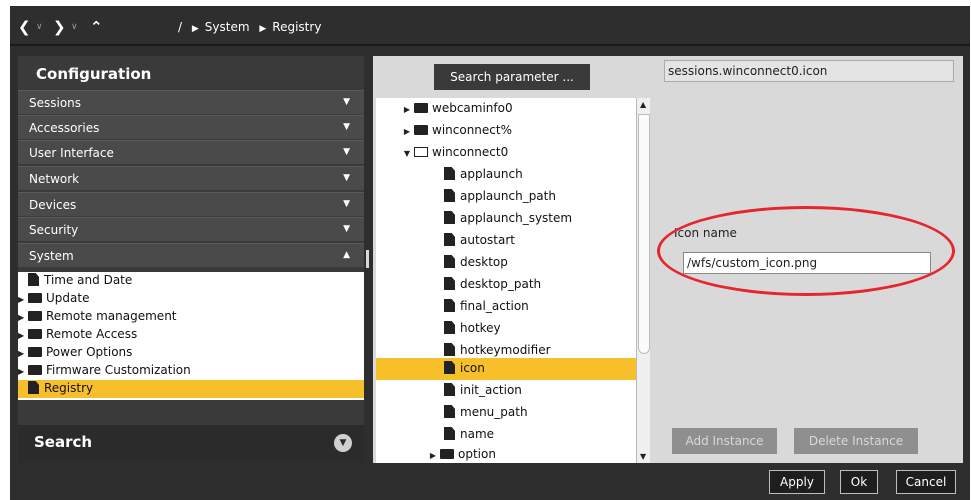 The width and height of the screenshot is (971, 500). Describe the element at coordinates (797, 482) in the screenshot. I see `apply-button: Apply` at that location.